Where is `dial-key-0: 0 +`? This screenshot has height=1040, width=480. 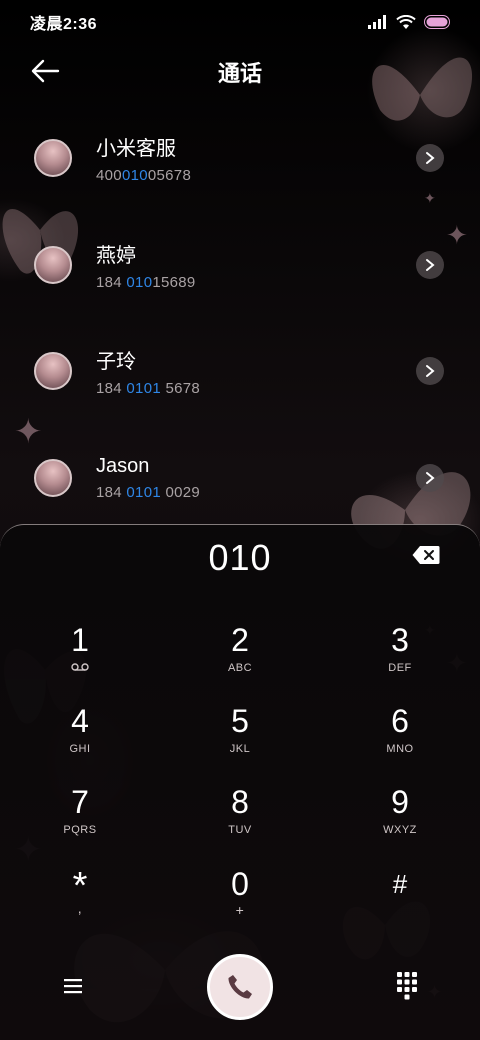 dial-key-0: 0 + is located at coordinates (240, 901).